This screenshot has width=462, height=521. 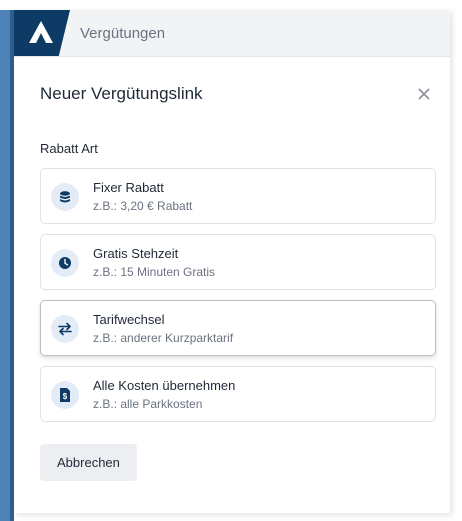 I want to click on clock-icon, so click(x=65, y=263).